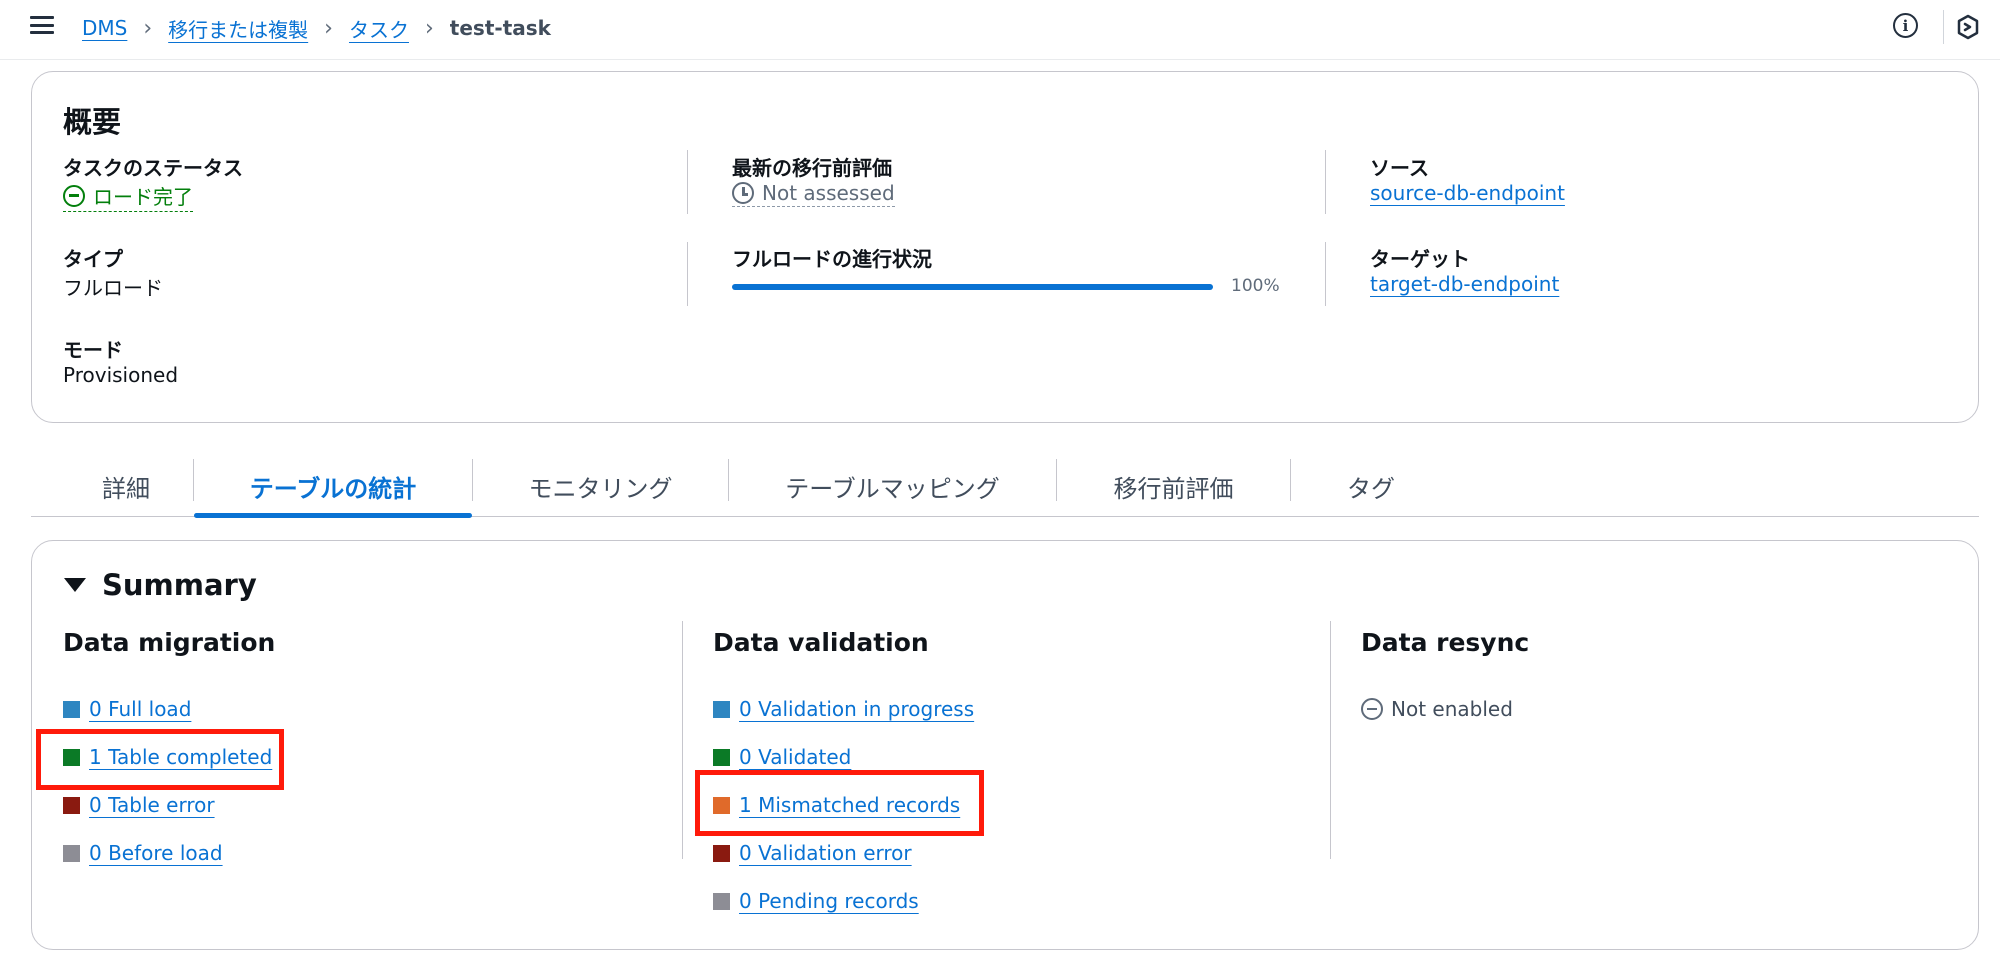 The height and width of the screenshot is (959, 2000). I want to click on full-load-progress-percent: 100%, so click(1255, 286).